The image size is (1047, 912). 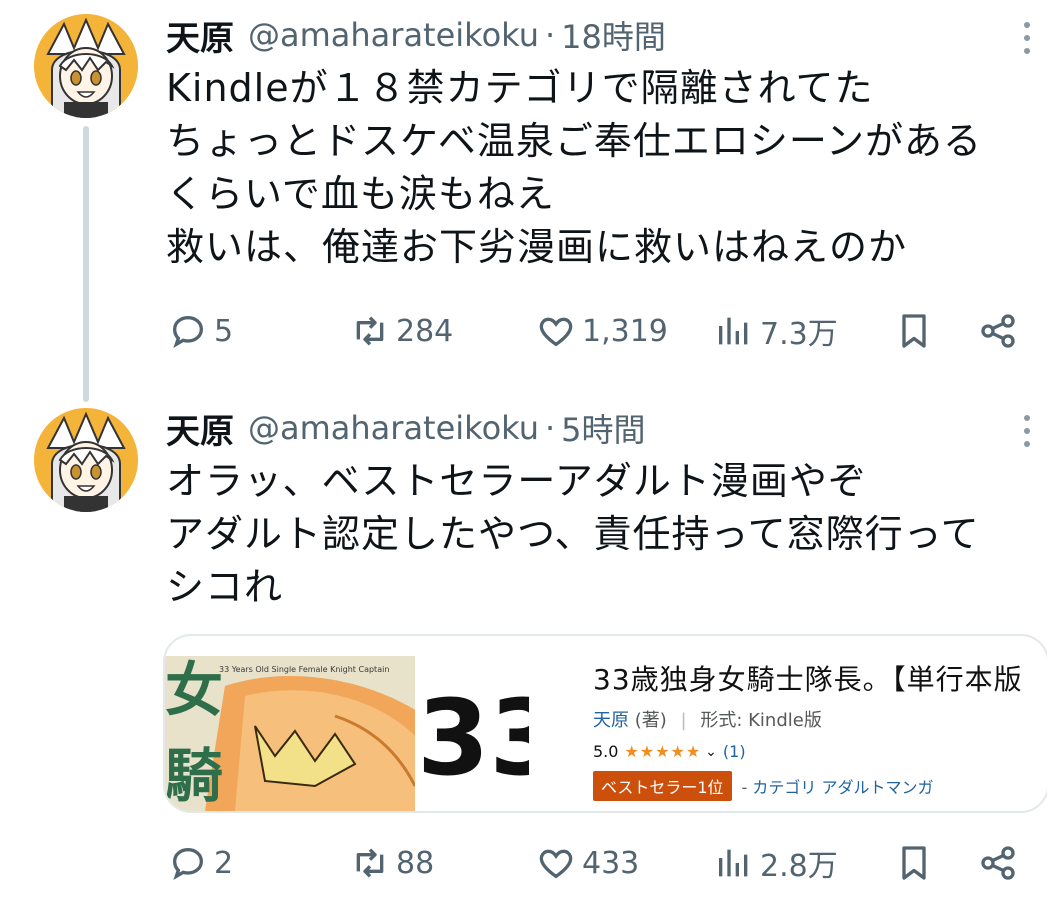 What do you see at coordinates (820, 678) in the screenshot?
I see `product-title: 33歳独身女騎士隊長。【単行本版` at bounding box center [820, 678].